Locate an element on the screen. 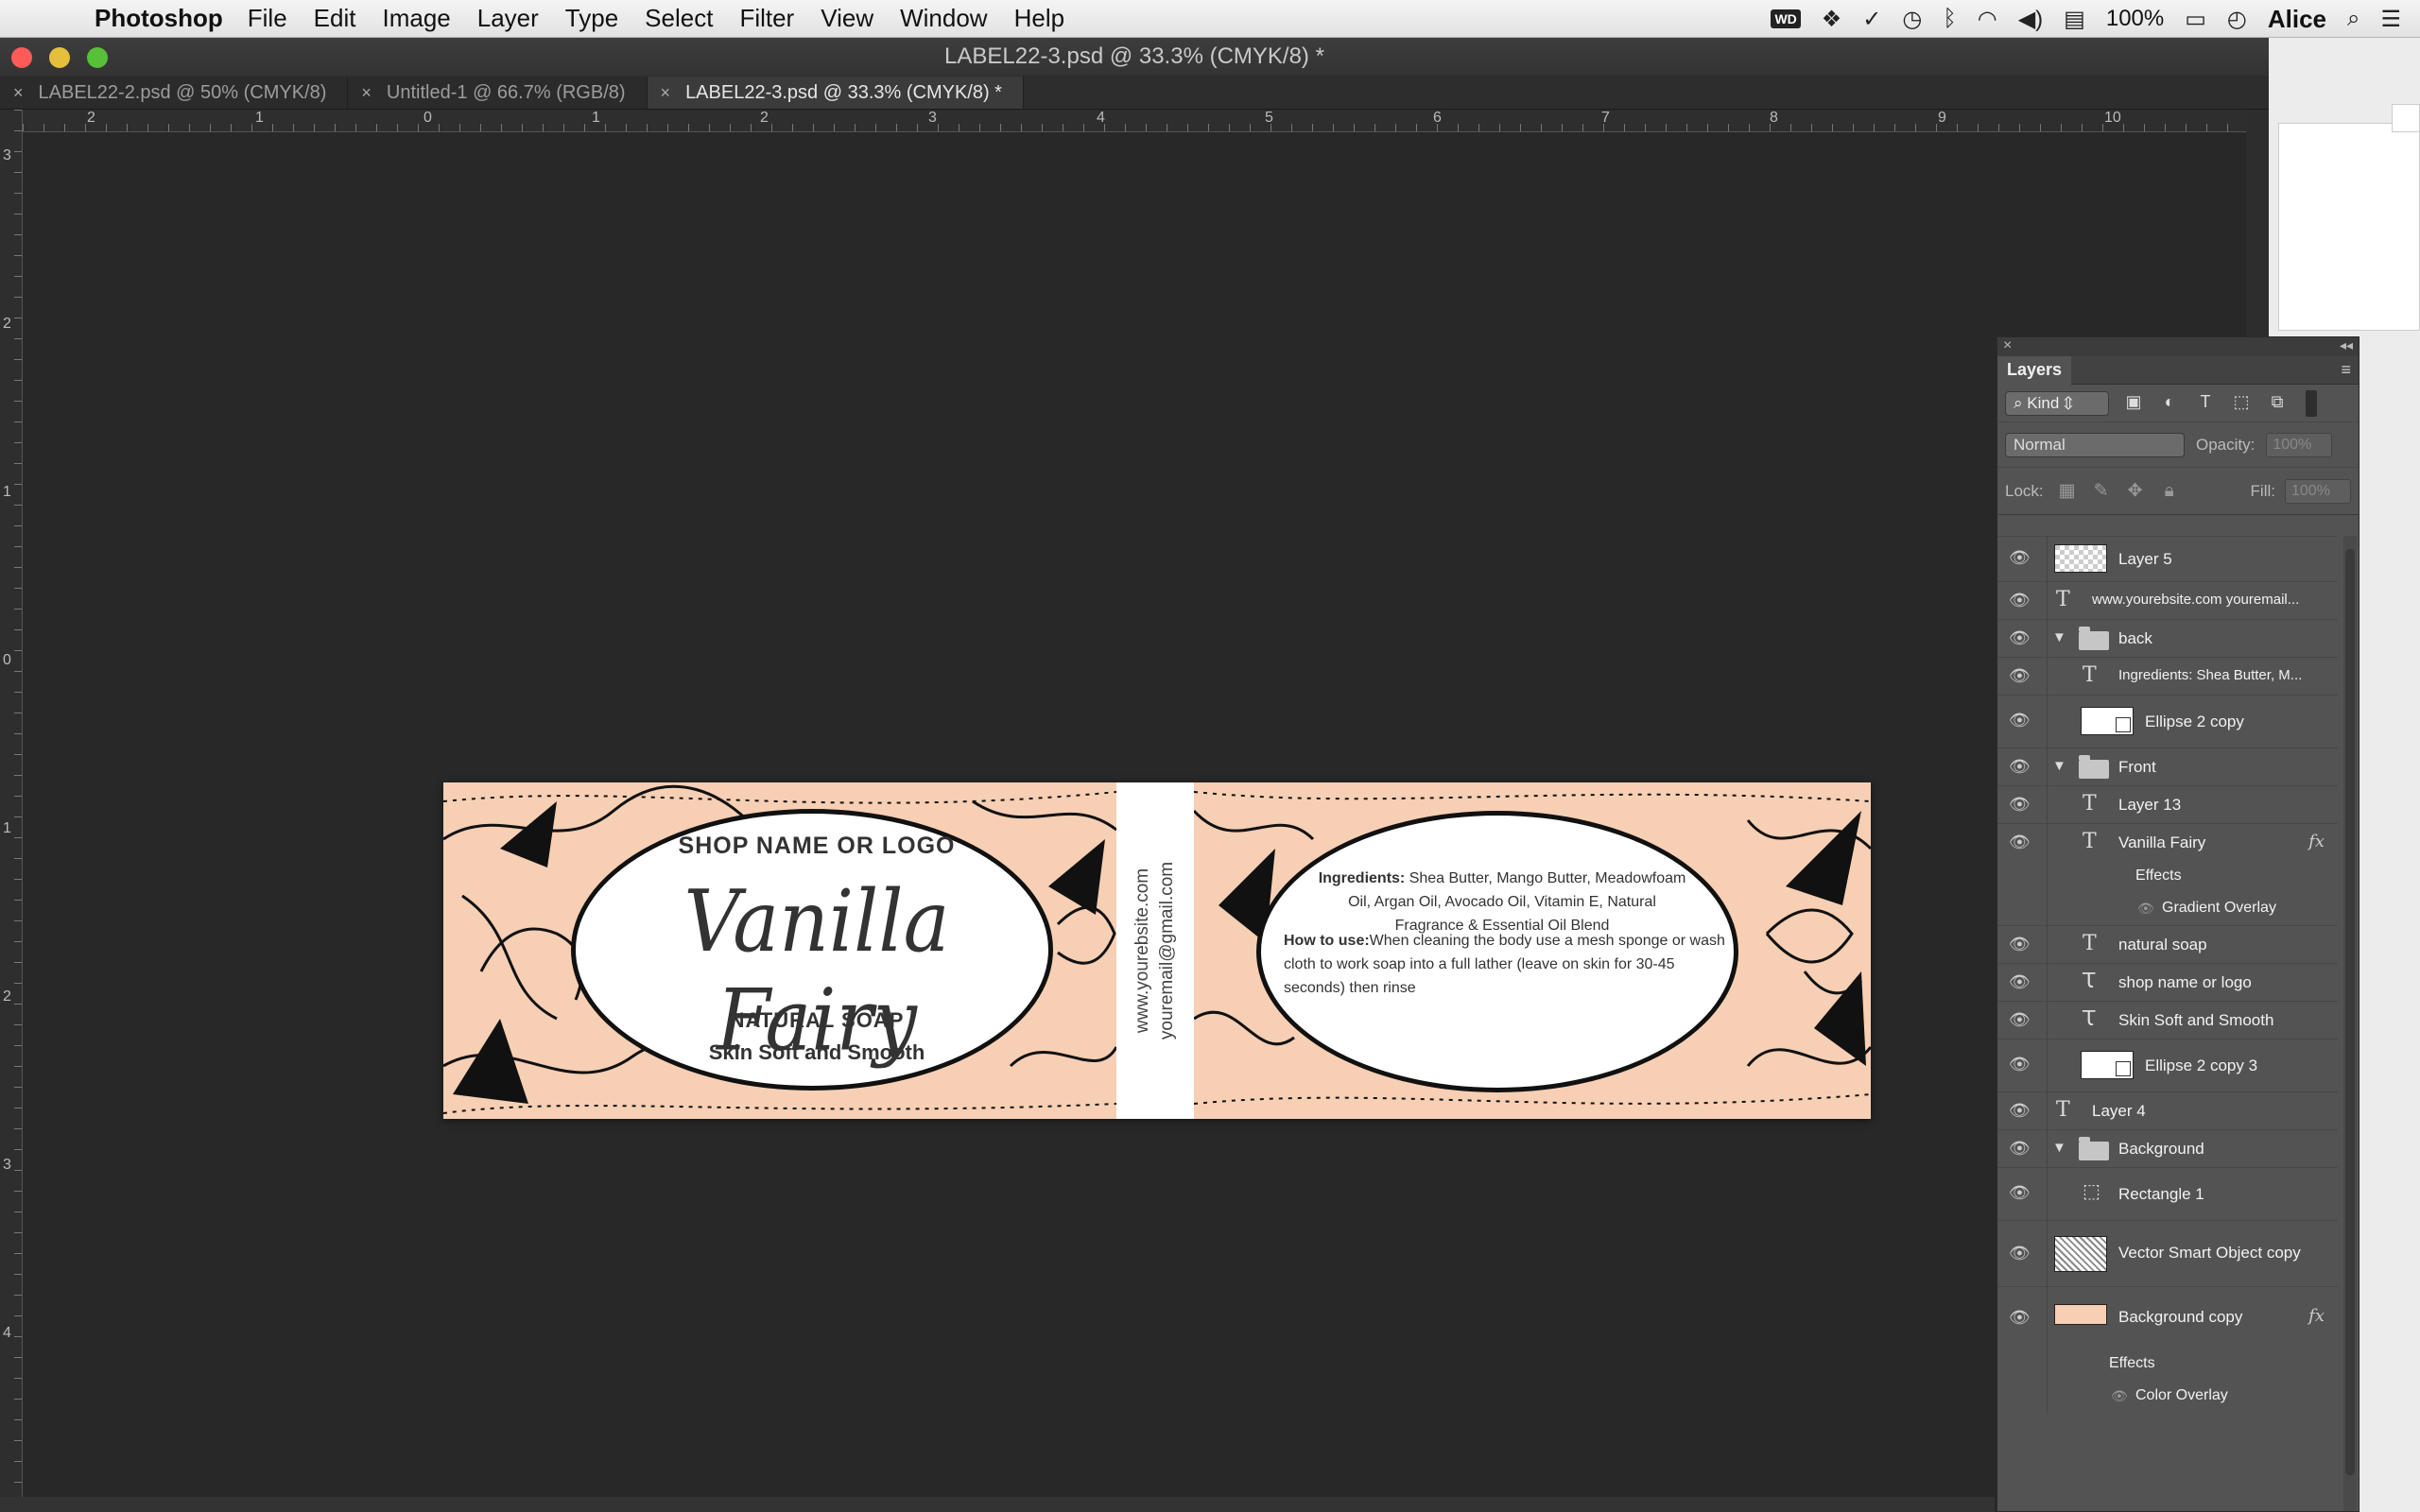 The height and width of the screenshot is (1512, 2420). menu-filter: Filter is located at coordinates (767, 18).